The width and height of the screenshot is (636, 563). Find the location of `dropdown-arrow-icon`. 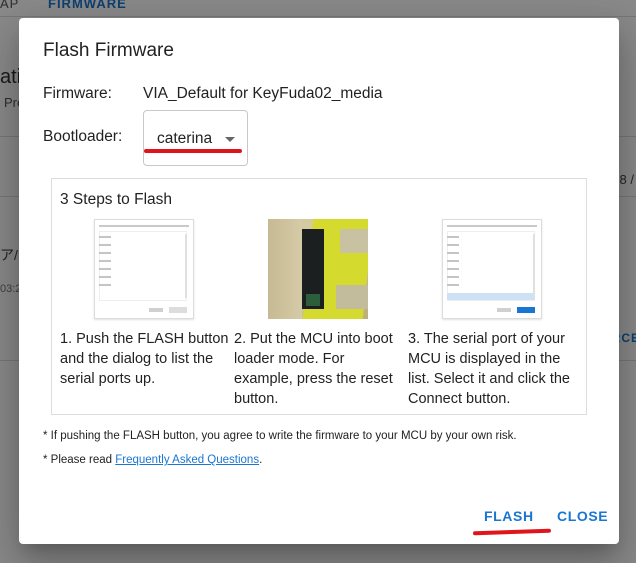

dropdown-arrow-icon is located at coordinates (230, 139).